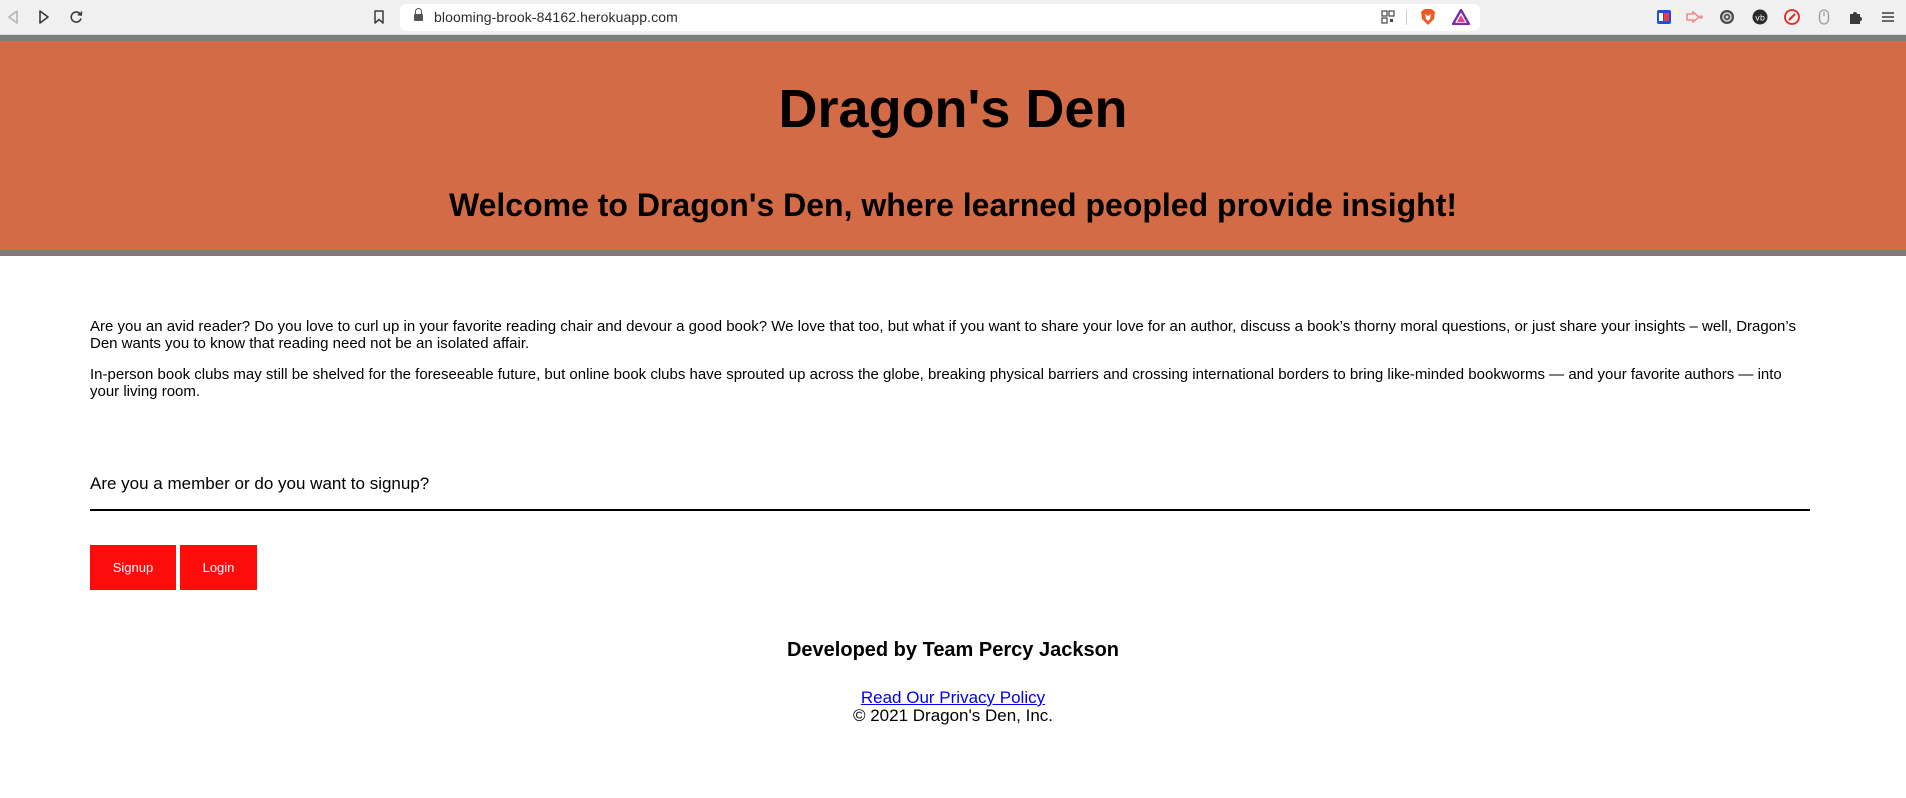  I want to click on privacy-policy-link: Read Our Privacy Policy, so click(953, 697).